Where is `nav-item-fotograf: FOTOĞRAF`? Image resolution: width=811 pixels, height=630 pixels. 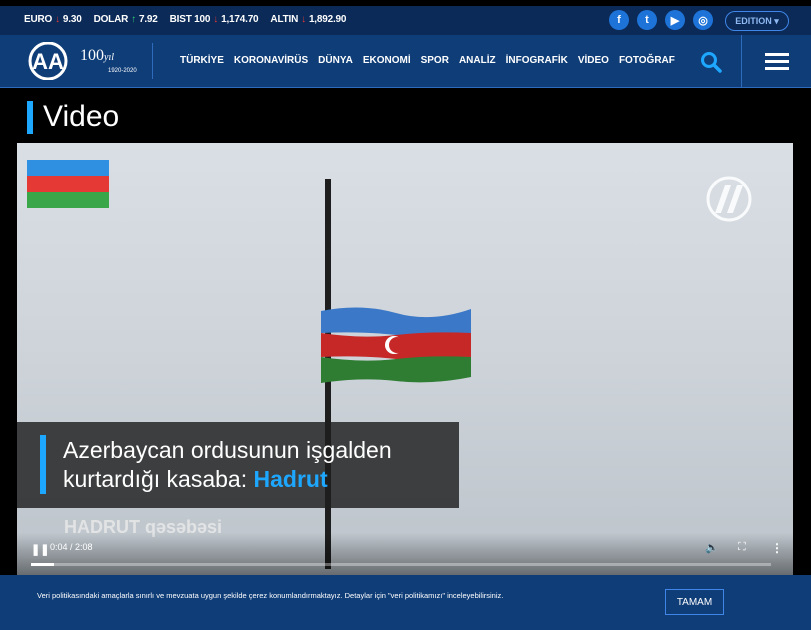 nav-item-fotograf: FOTOĞRAF is located at coordinates (647, 60).